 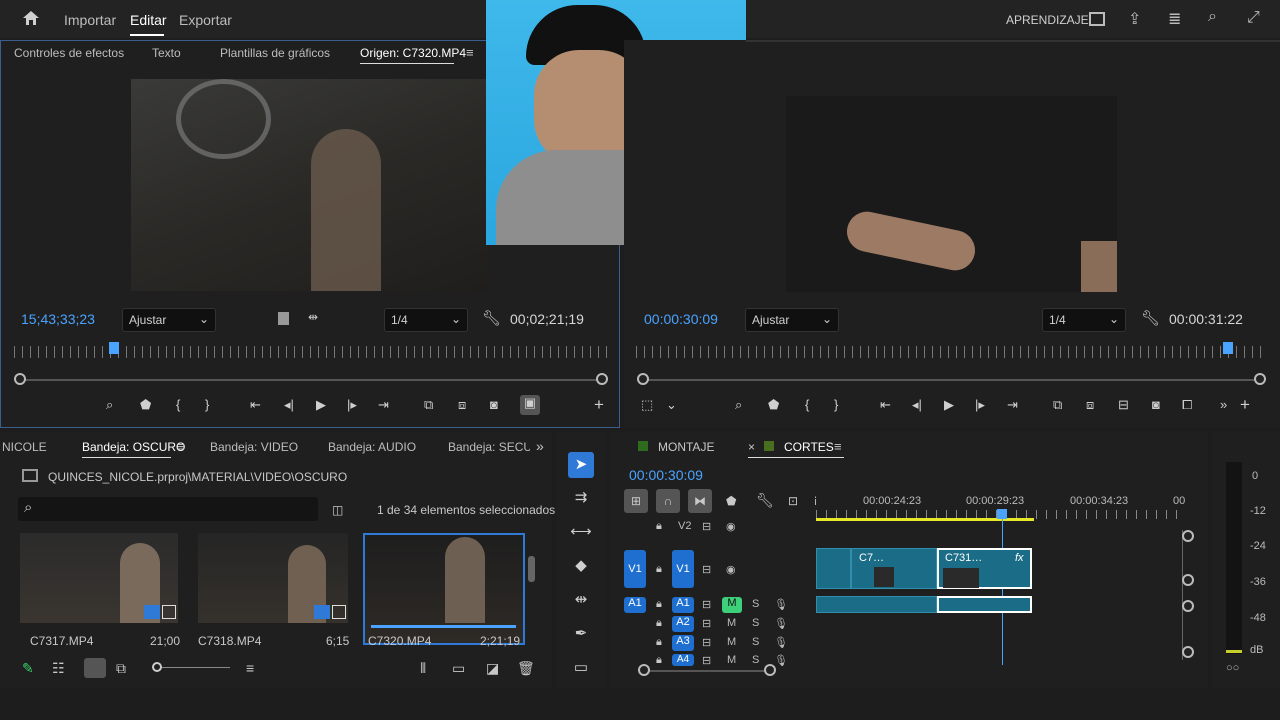 What do you see at coordinates (731, 569) in the screenshot?
I see `eye-icon: ◉` at bounding box center [731, 569].